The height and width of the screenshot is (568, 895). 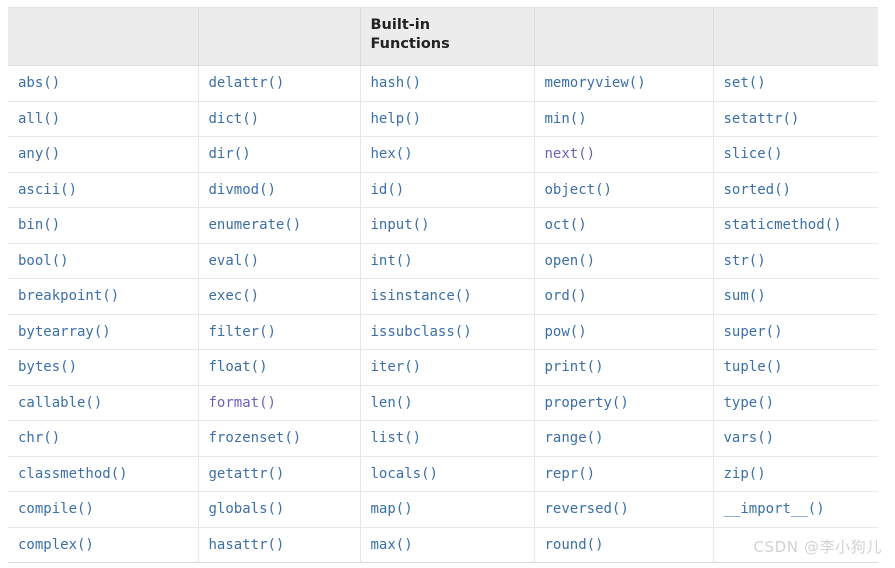 I want to click on table-cell: zip(), so click(x=795, y=474).